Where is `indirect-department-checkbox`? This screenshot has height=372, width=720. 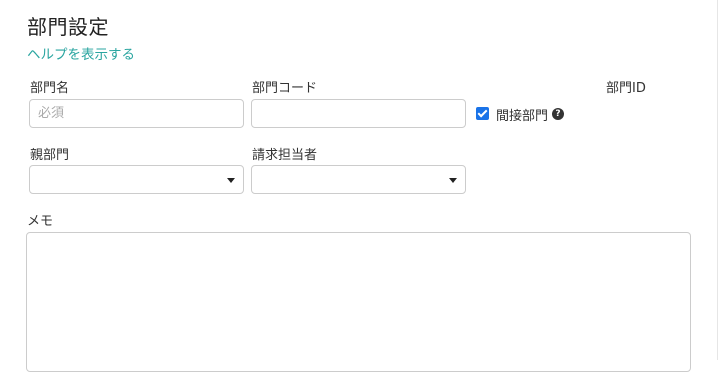 indirect-department-checkbox is located at coordinates (482, 113).